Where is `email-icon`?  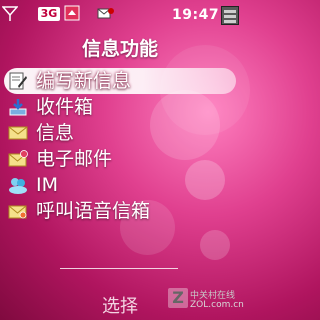
email-icon is located at coordinates (18, 158).